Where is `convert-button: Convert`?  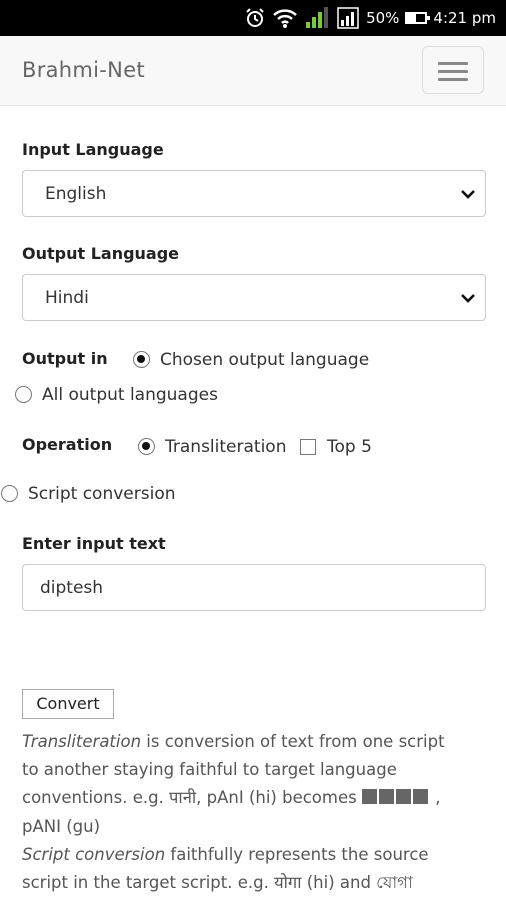
convert-button: Convert is located at coordinates (68, 704).